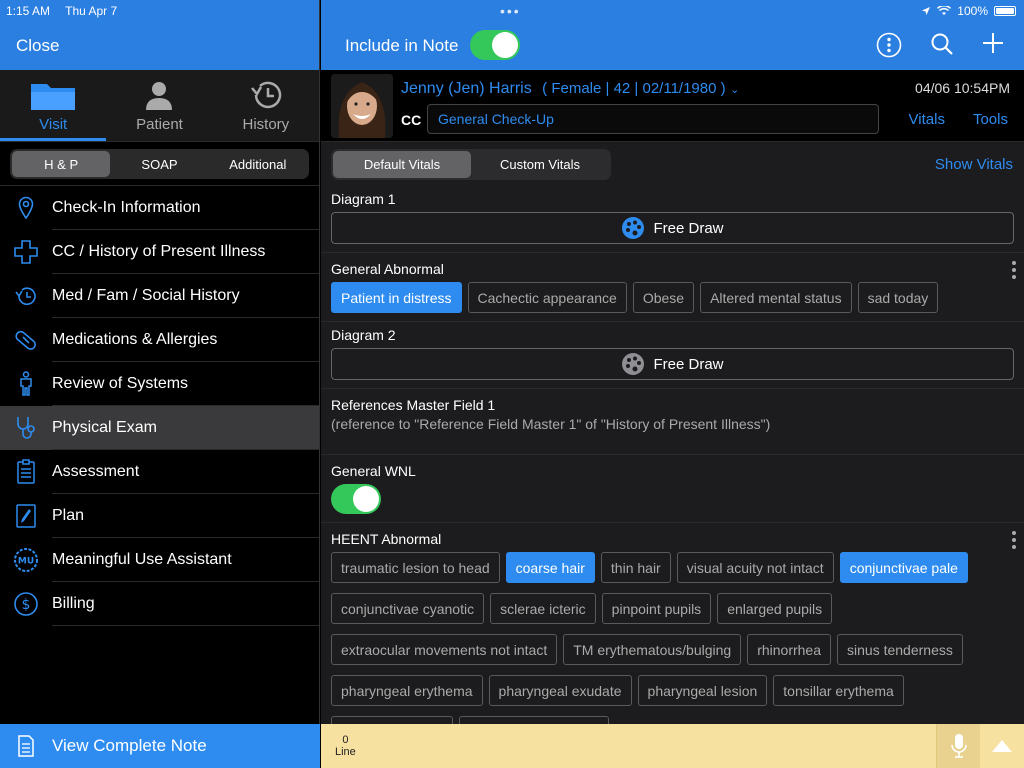 The image size is (1024, 768). What do you see at coordinates (159, 560) in the screenshot?
I see `sidebar-item-meaningful-use: MU Meaningful Use Assistant` at bounding box center [159, 560].